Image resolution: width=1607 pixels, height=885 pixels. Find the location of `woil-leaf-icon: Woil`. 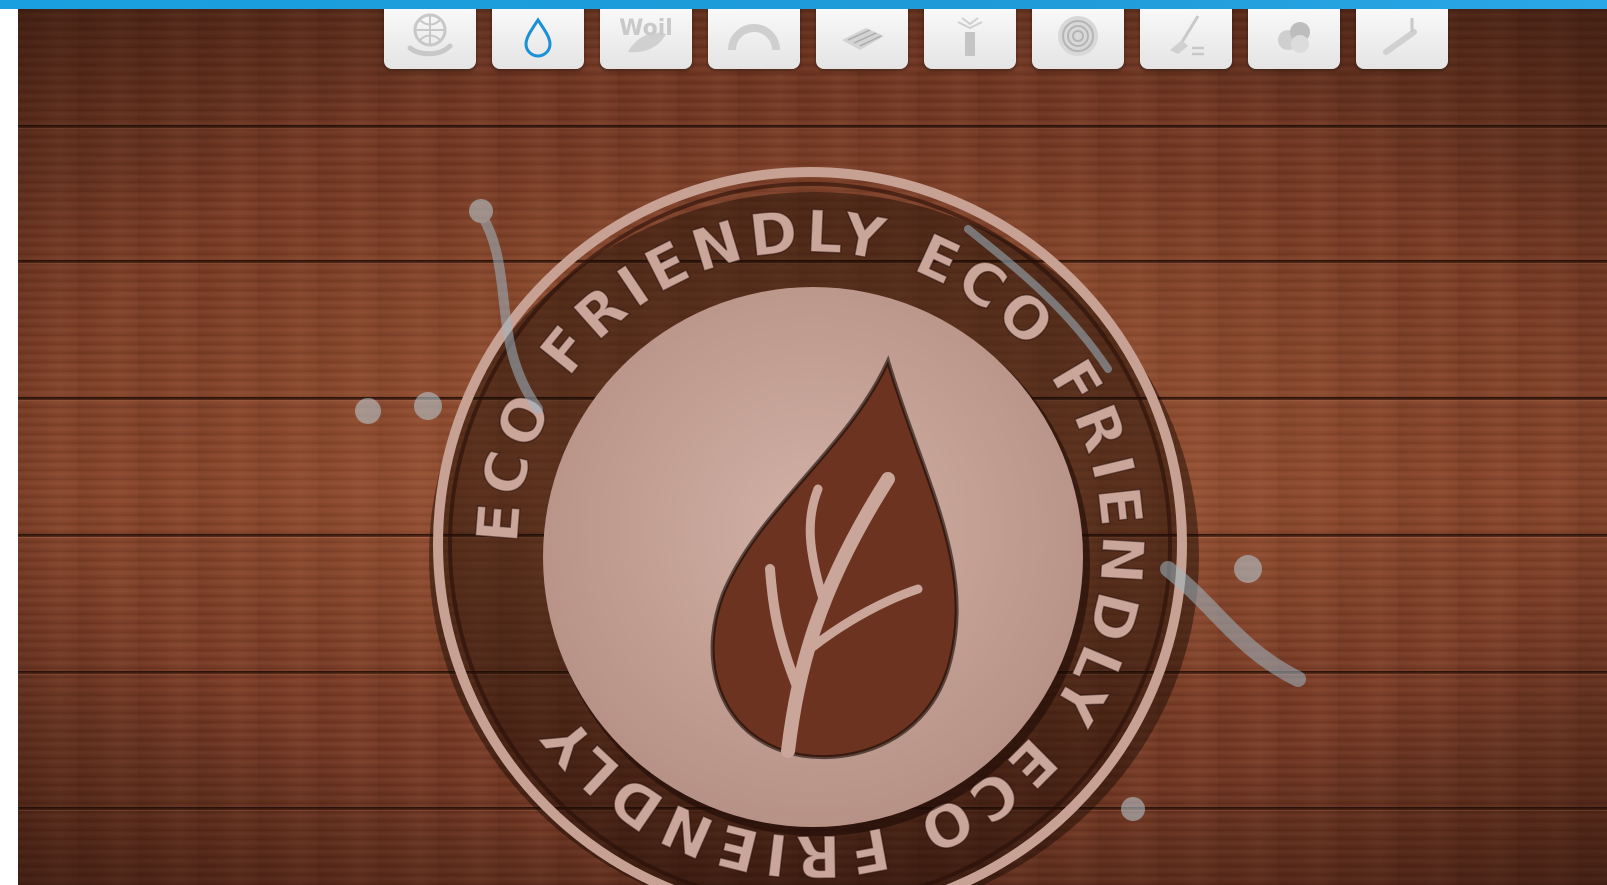

woil-leaf-icon: Woil is located at coordinates (646, 39).